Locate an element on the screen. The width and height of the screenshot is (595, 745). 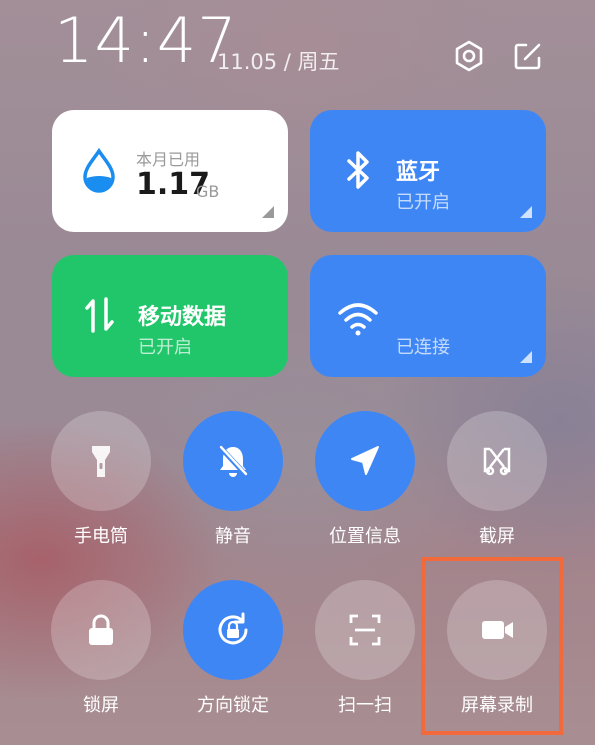
date-label: 11.05 / 周五 is located at coordinates (278, 62).